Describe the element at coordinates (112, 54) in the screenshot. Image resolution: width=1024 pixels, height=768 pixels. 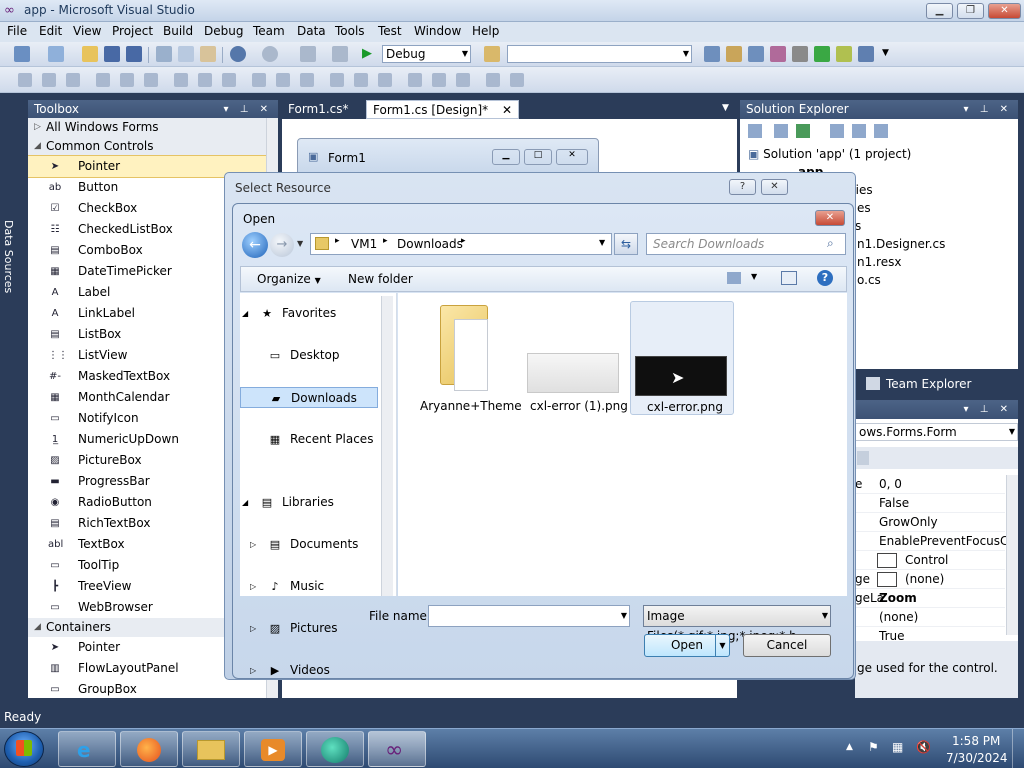
I see `save-icon` at that location.